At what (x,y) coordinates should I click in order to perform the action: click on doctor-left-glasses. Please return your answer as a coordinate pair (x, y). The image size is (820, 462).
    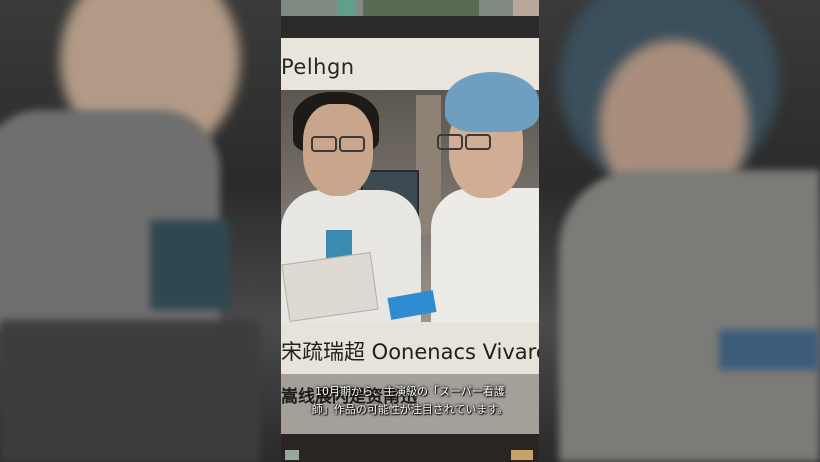
    Looking at the image, I should click on (324, 144).